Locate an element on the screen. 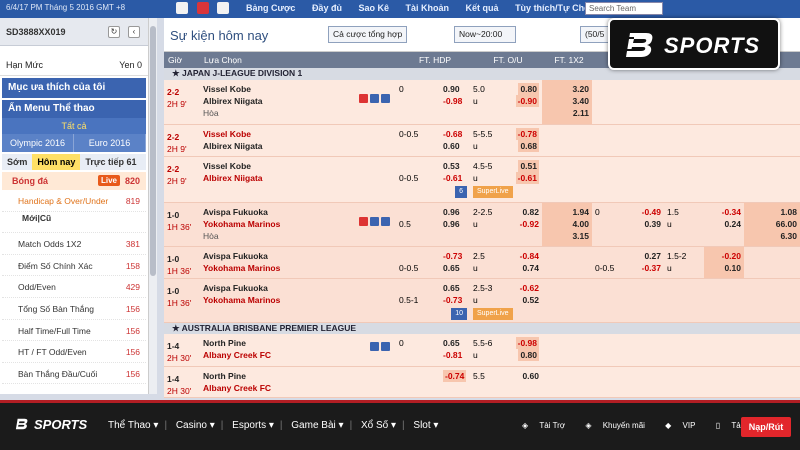 The width and height of the screenshot is (800, 450). nav-results: Kết quả is located at coordinates (482, 8).